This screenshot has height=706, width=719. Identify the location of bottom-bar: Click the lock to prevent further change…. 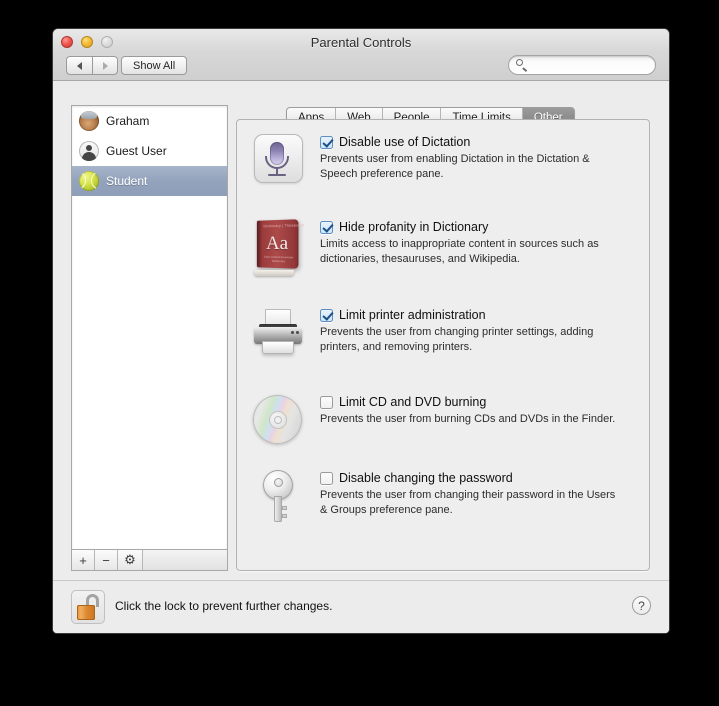
(361, 606).